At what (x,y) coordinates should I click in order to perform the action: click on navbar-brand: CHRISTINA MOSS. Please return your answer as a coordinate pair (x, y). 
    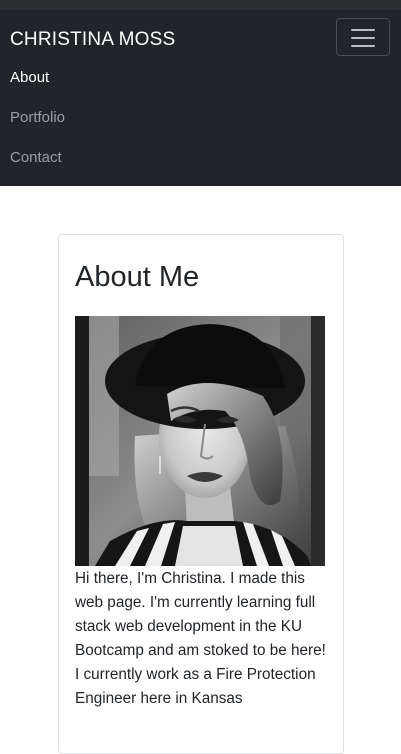
    Looking at the image, I should click on (92, 40).